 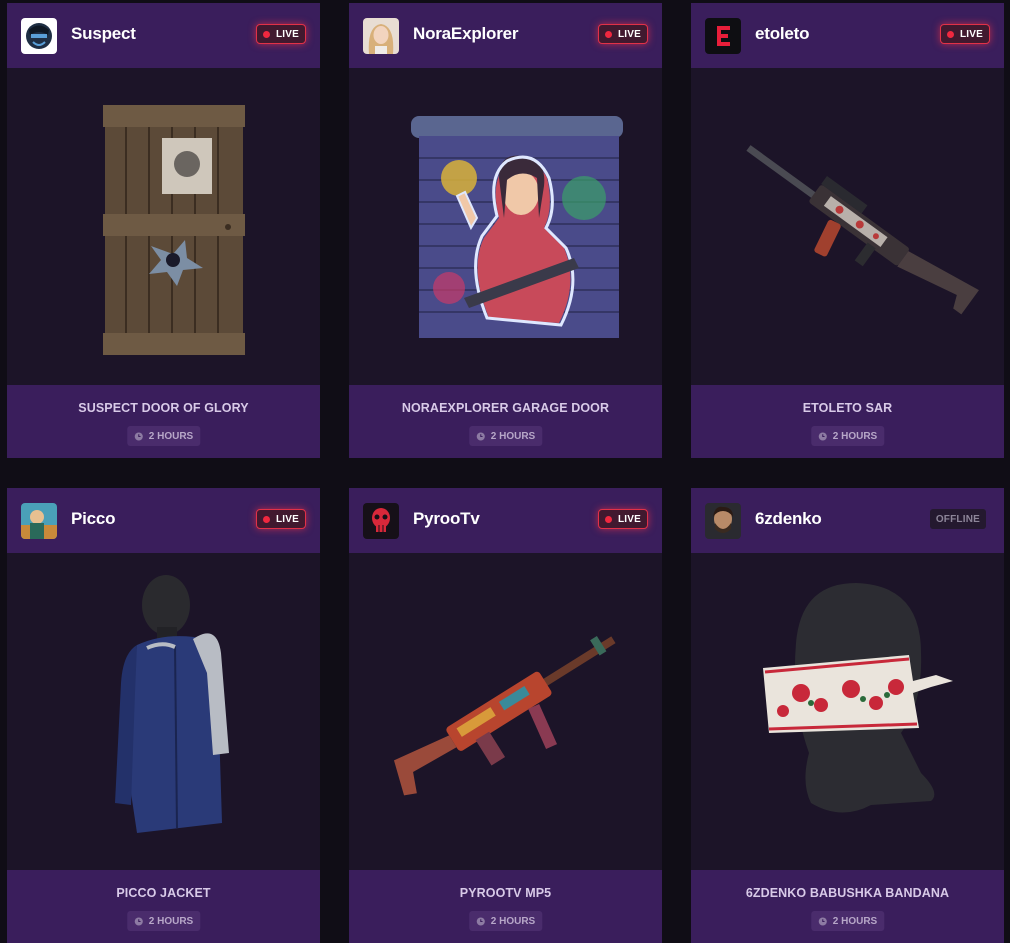 I want to click on card-footer: 6ZDENKO BABUSHKA BANDANA 2 HOURS, so click(x=847, y=906).